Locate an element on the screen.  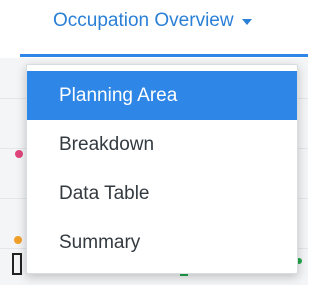
menu-item-breakdown: Breakdown is located at coordinates (162, 144).